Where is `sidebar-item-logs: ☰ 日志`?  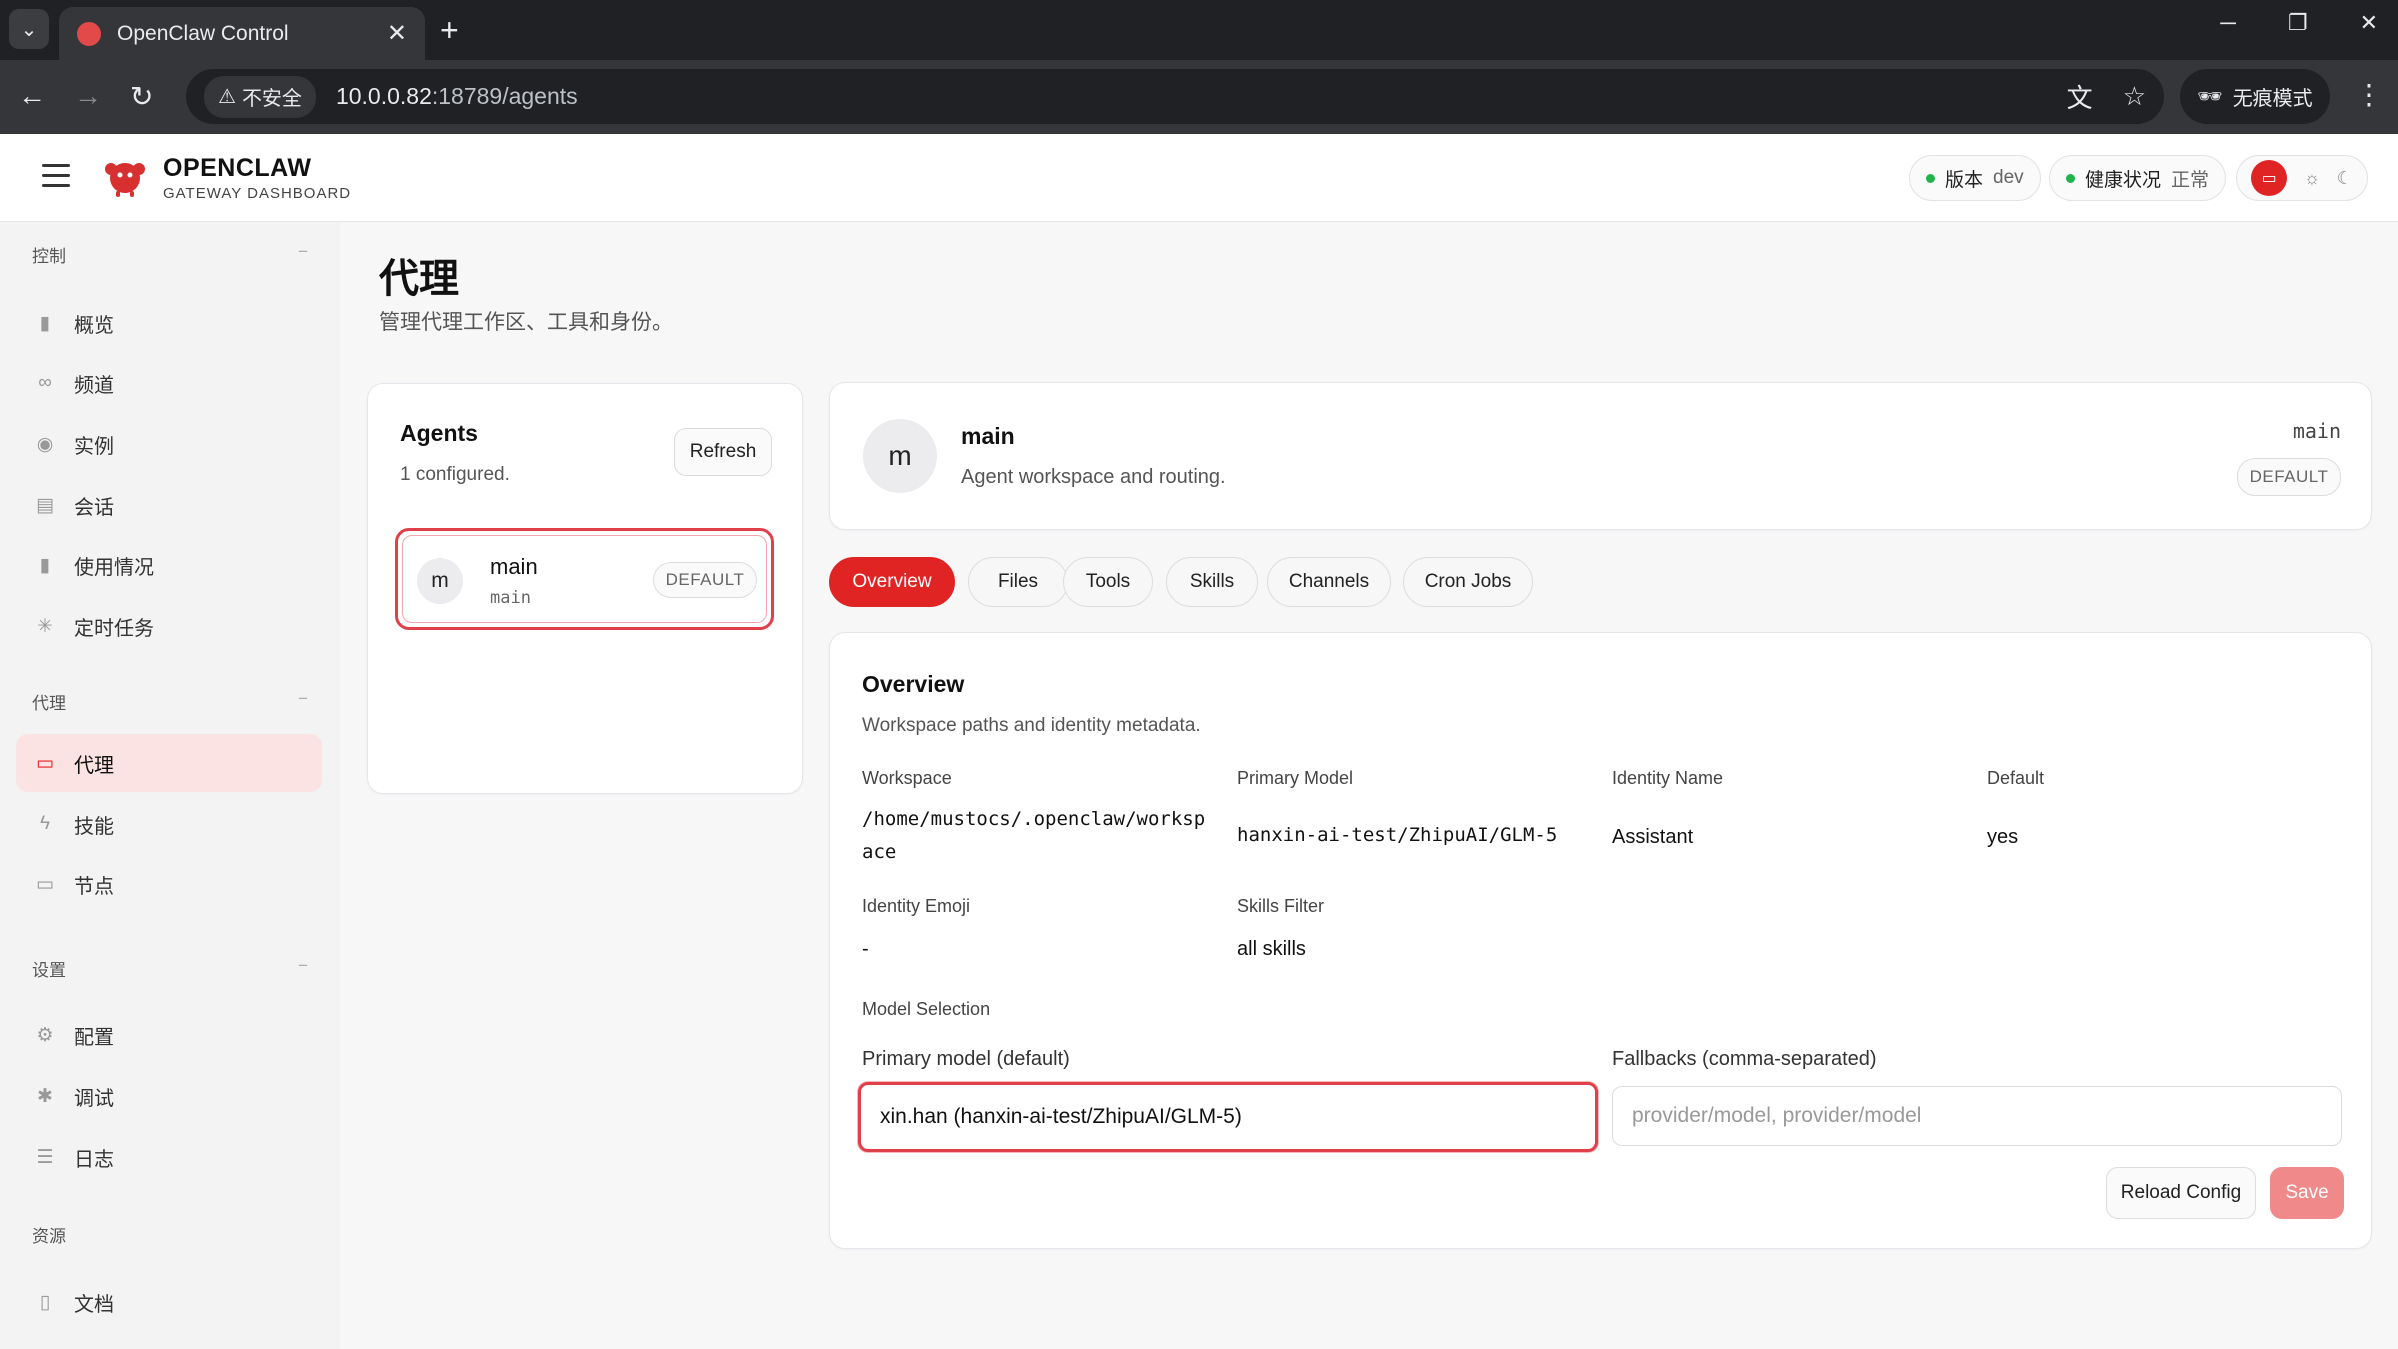 sidebar-item-logs: ☰ 日志 is located at coordinates (169, 1157).